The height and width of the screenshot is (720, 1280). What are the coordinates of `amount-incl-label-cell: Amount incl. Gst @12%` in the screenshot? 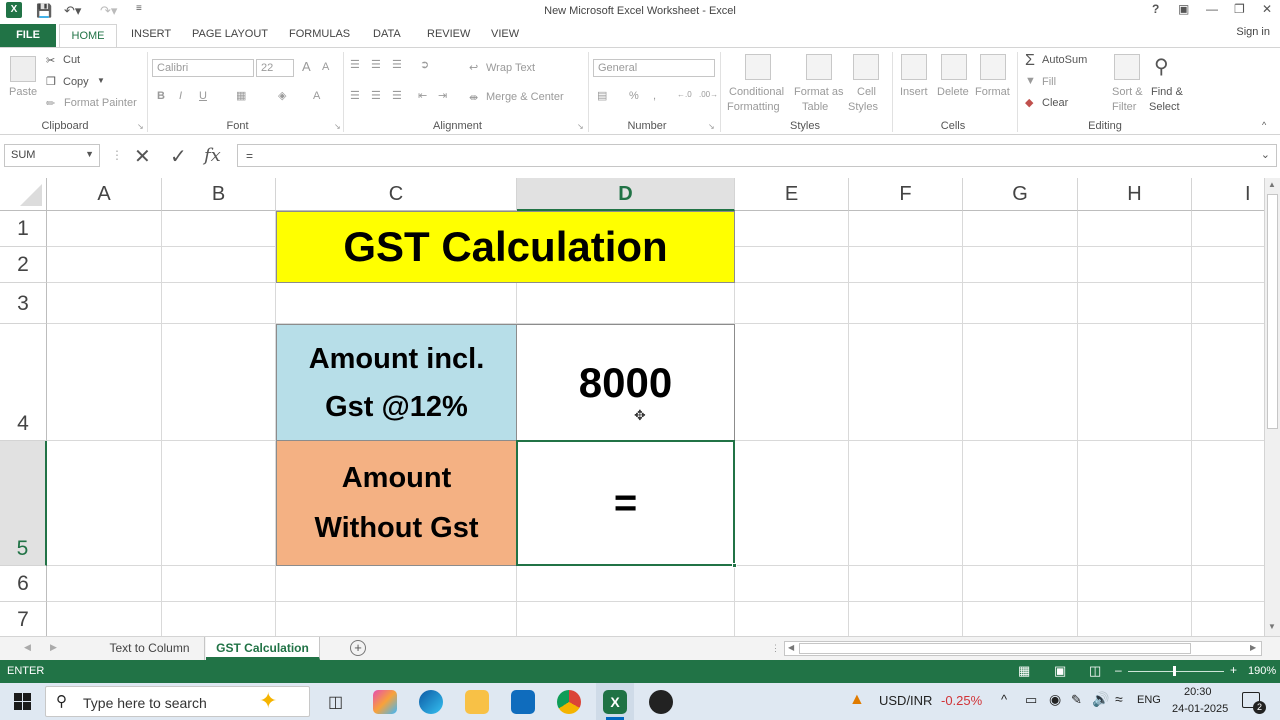 It's located at (396, 382).